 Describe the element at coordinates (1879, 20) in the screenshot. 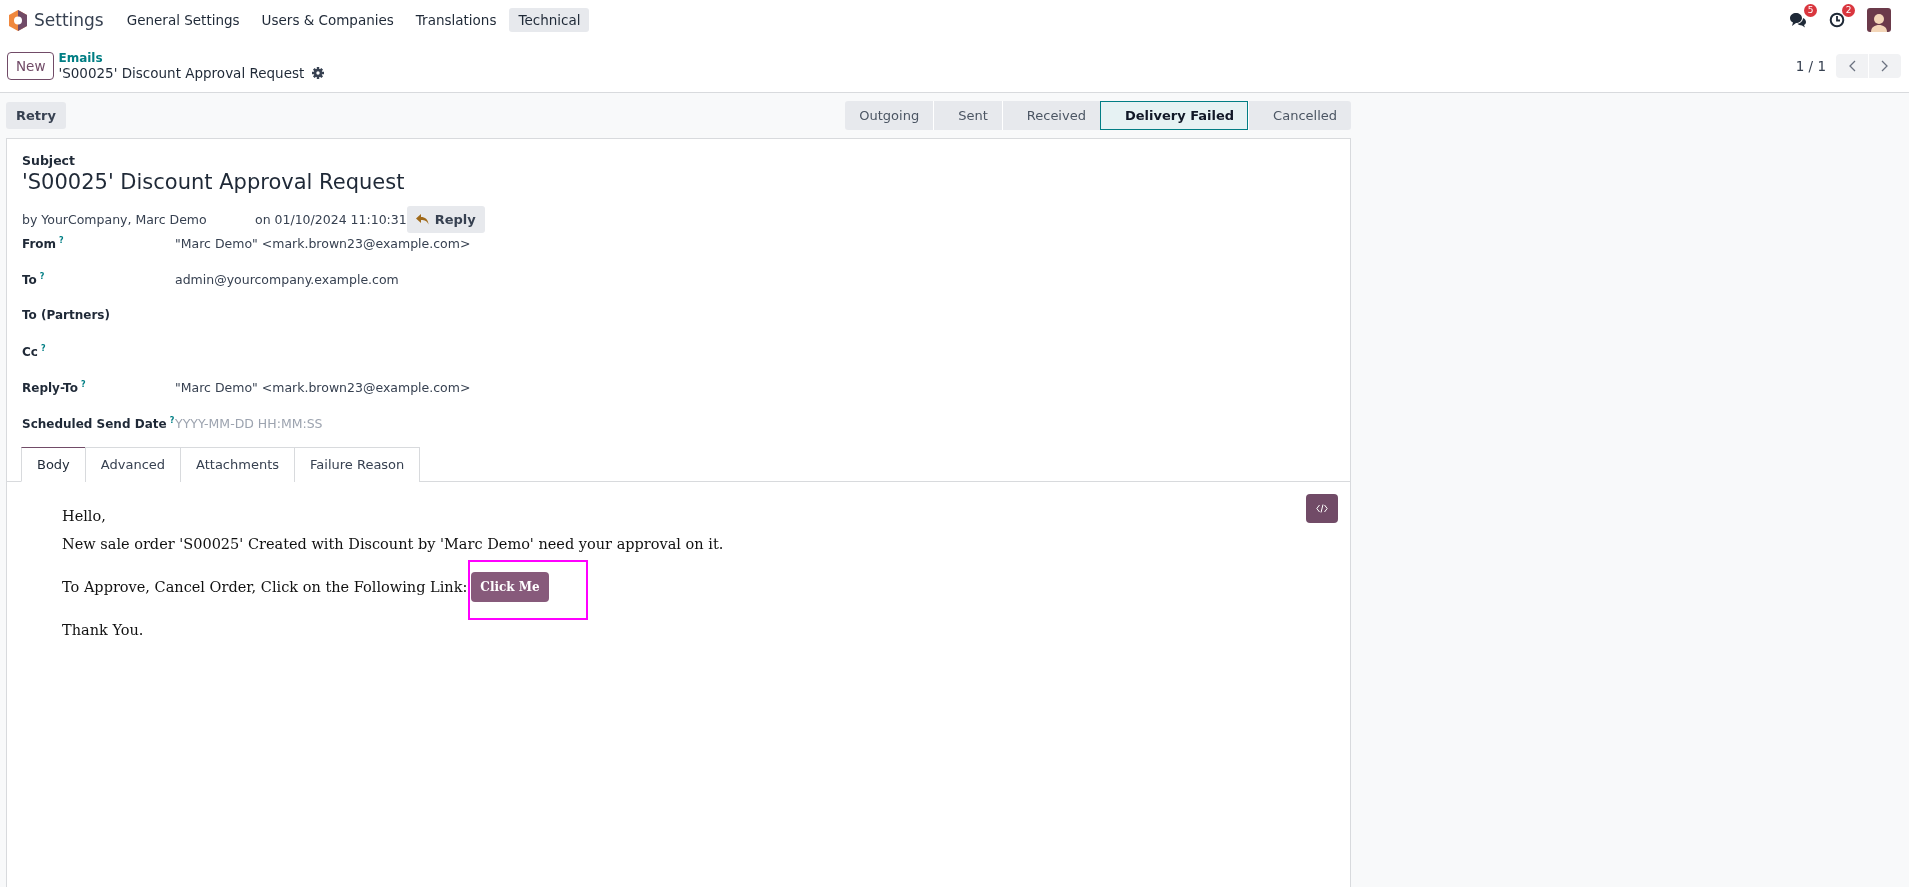

I see `user-avatar` at that location.